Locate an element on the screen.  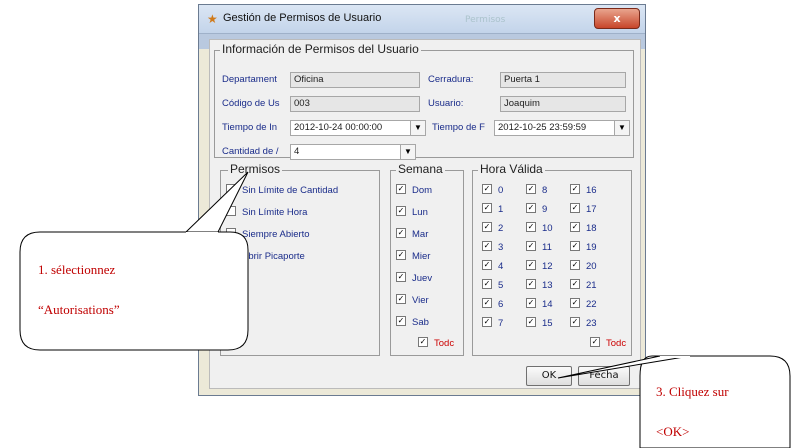
callout-1-line1: 1. sélectionnez is located at coordinates (77, 269).